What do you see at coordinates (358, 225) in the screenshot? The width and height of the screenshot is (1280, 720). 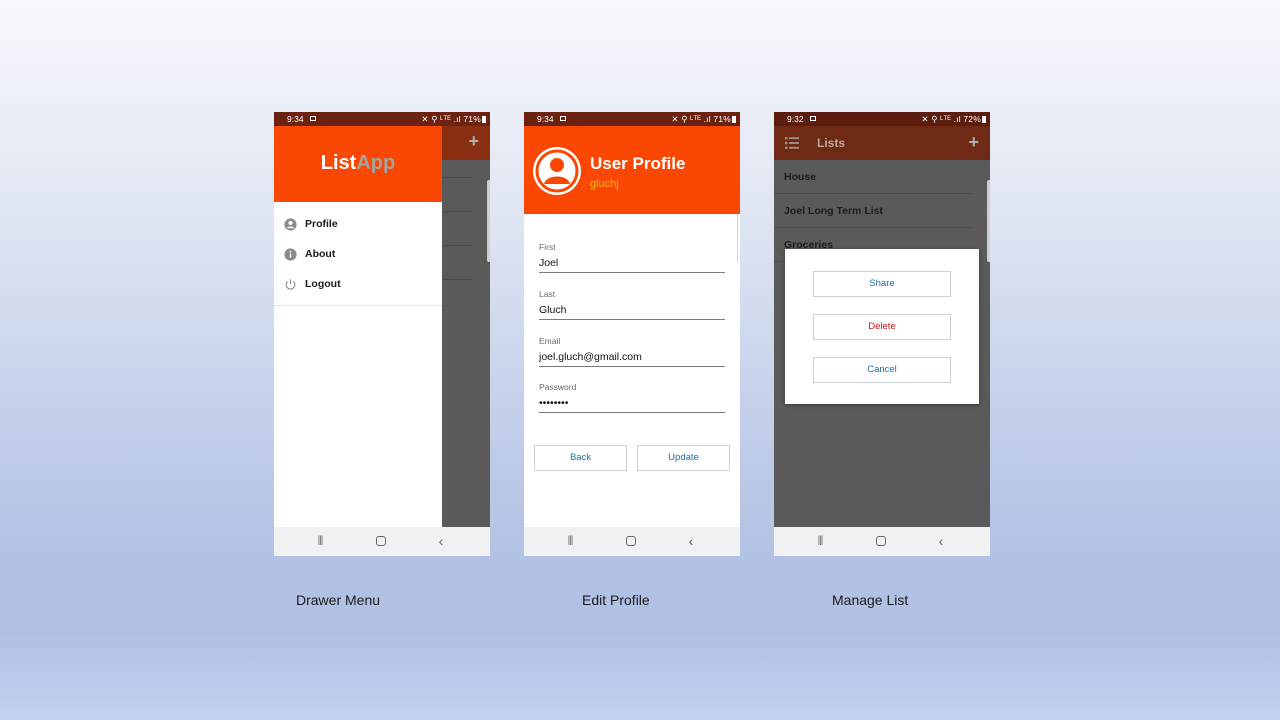 I see `menu-item-profile: Profile` at bounding box center [358, 225].